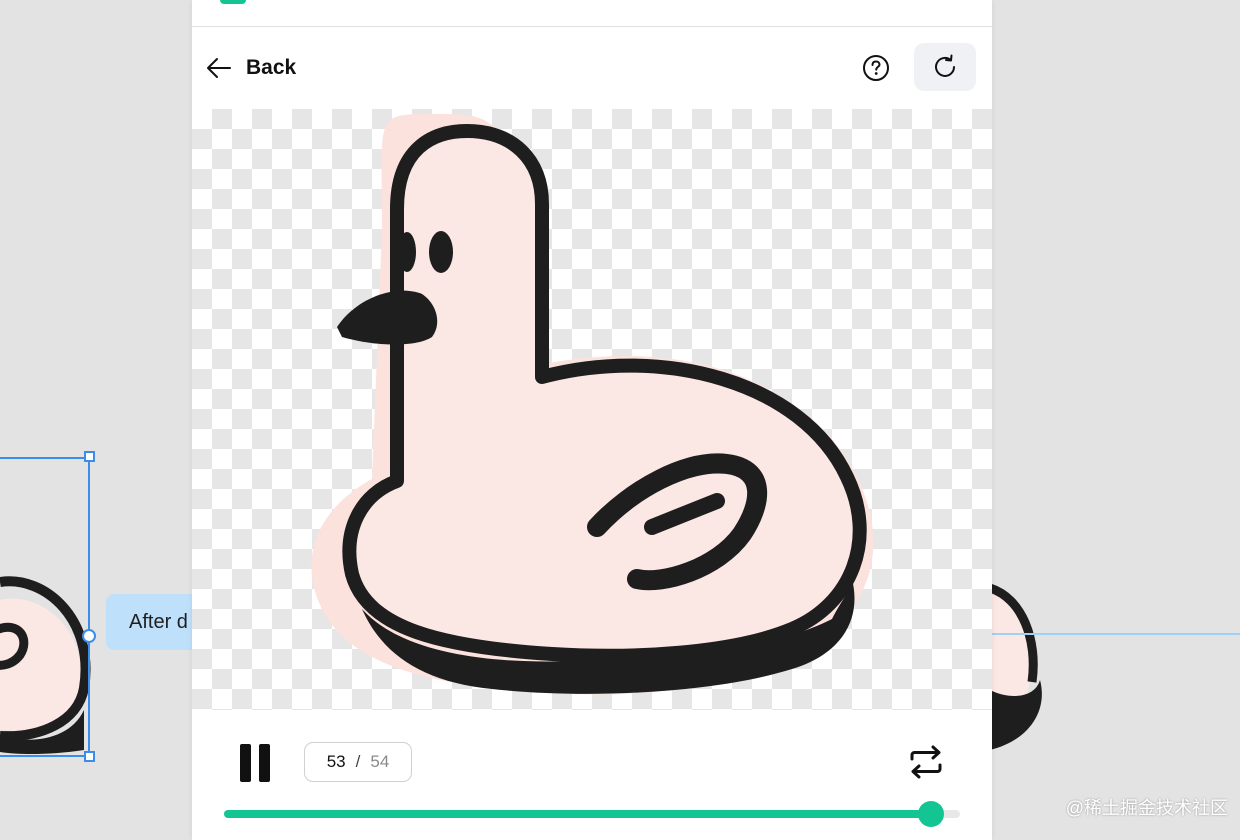 This screenshot has width=1240, height=840. Describe the element at coordinates (271, 67) in the screenshot. I see `back-label: Back` at that location.